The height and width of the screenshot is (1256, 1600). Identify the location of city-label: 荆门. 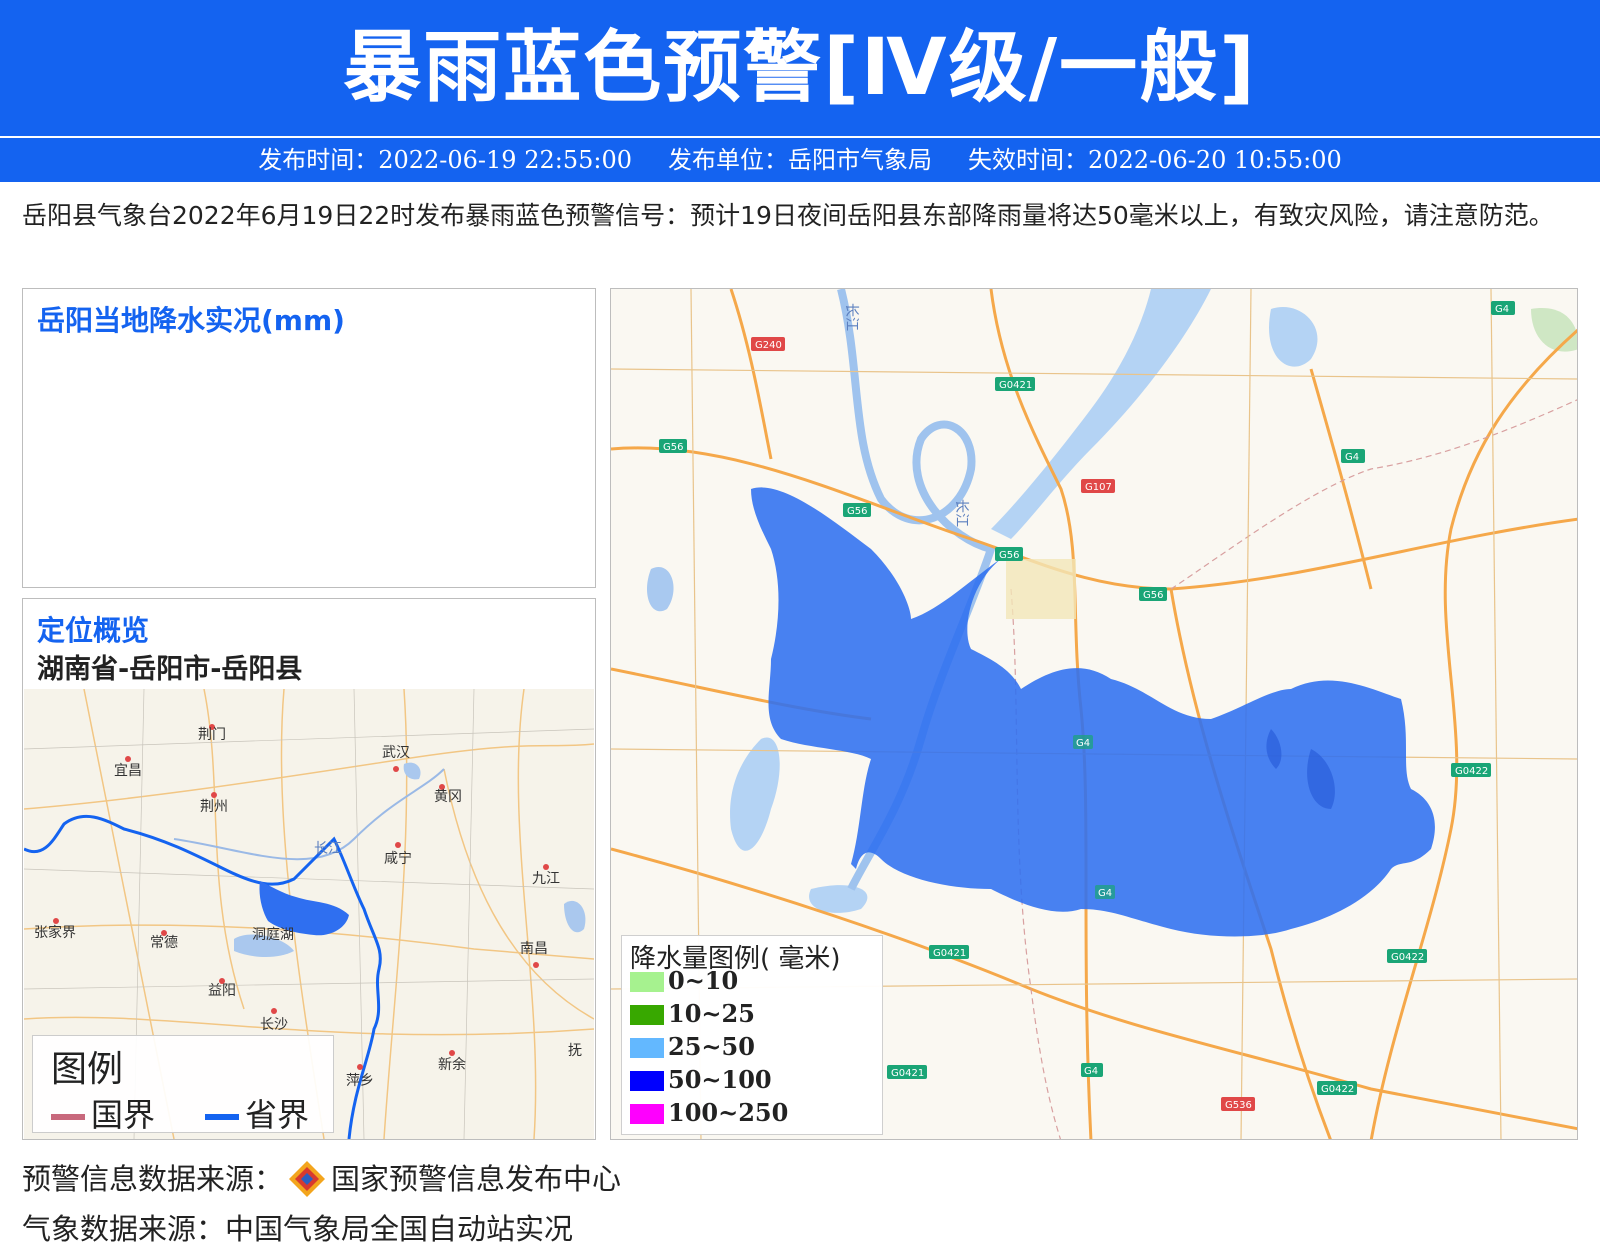
(212, 735).